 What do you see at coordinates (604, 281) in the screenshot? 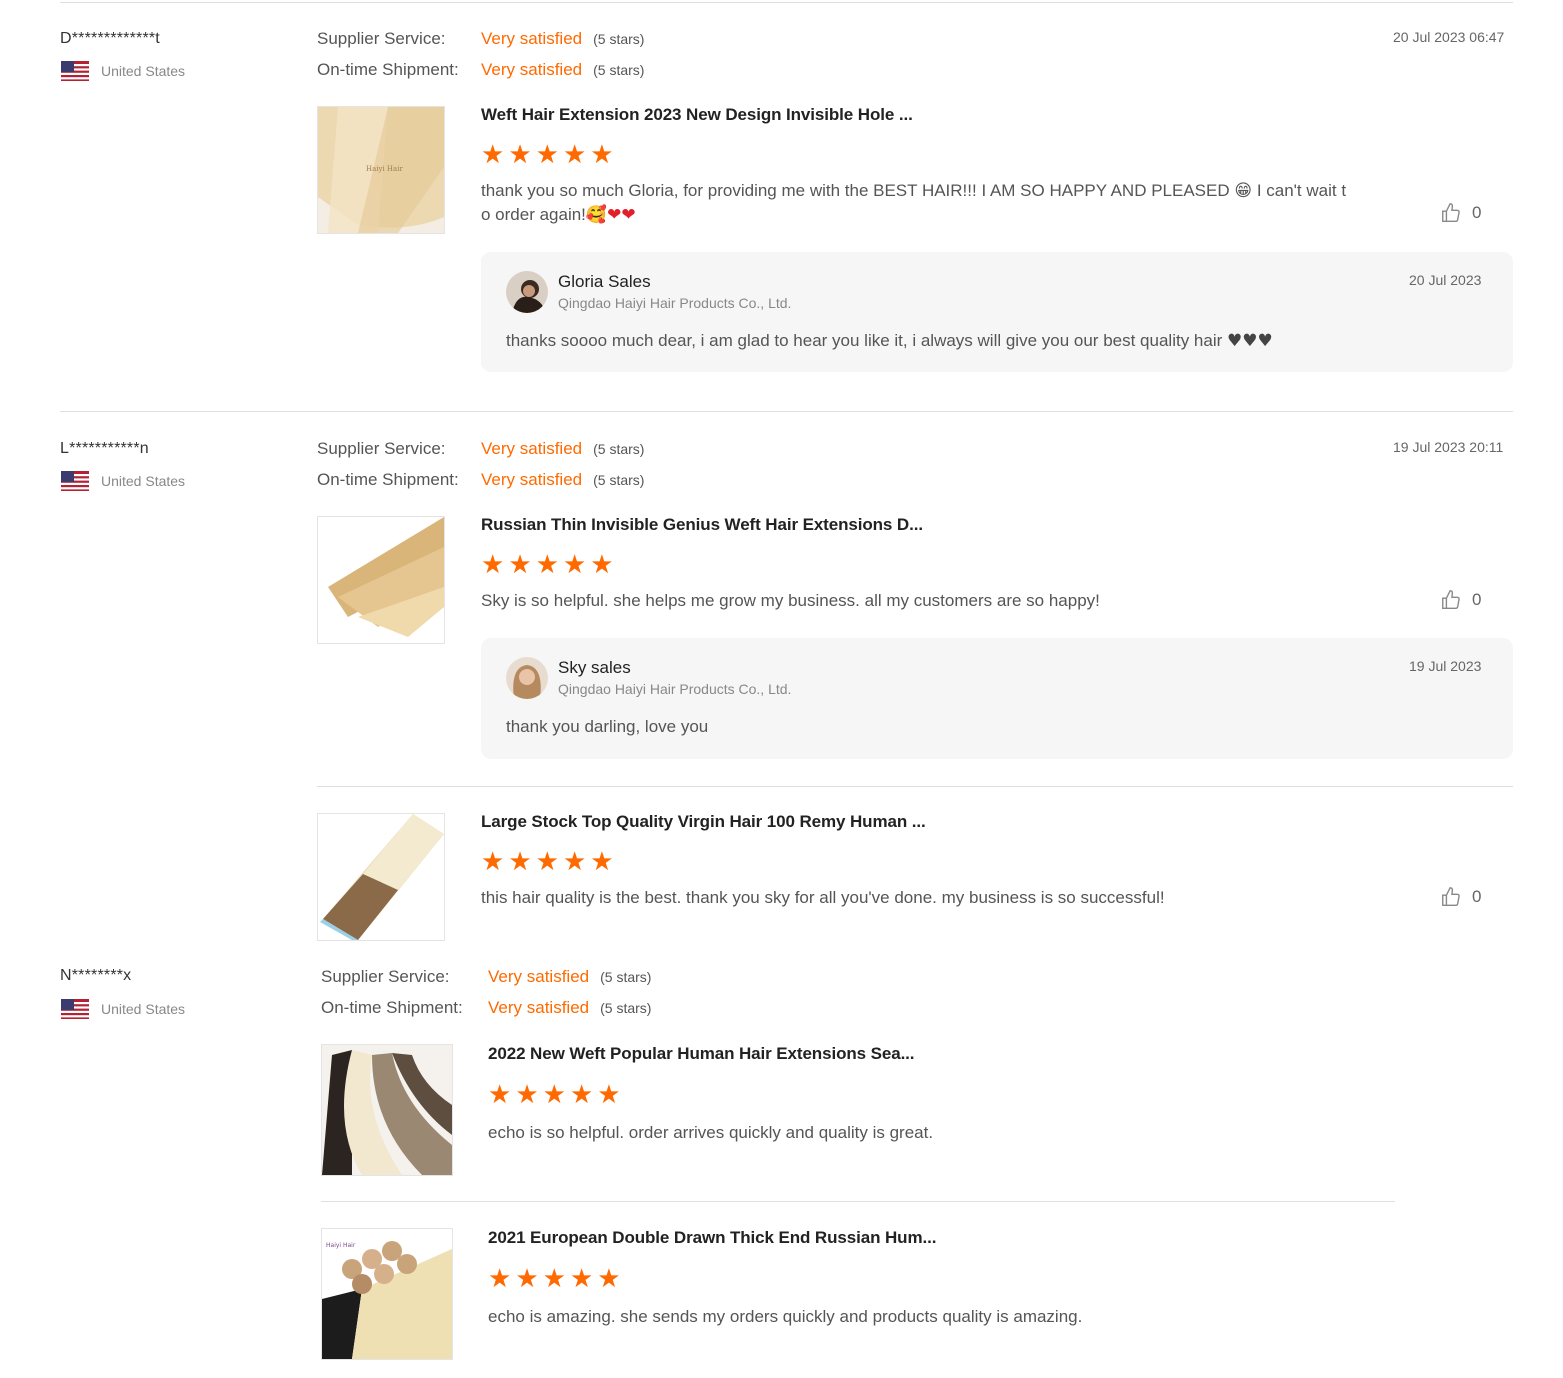
I see `reply-author: Gloria Sales` at bounding box center [604, 281].